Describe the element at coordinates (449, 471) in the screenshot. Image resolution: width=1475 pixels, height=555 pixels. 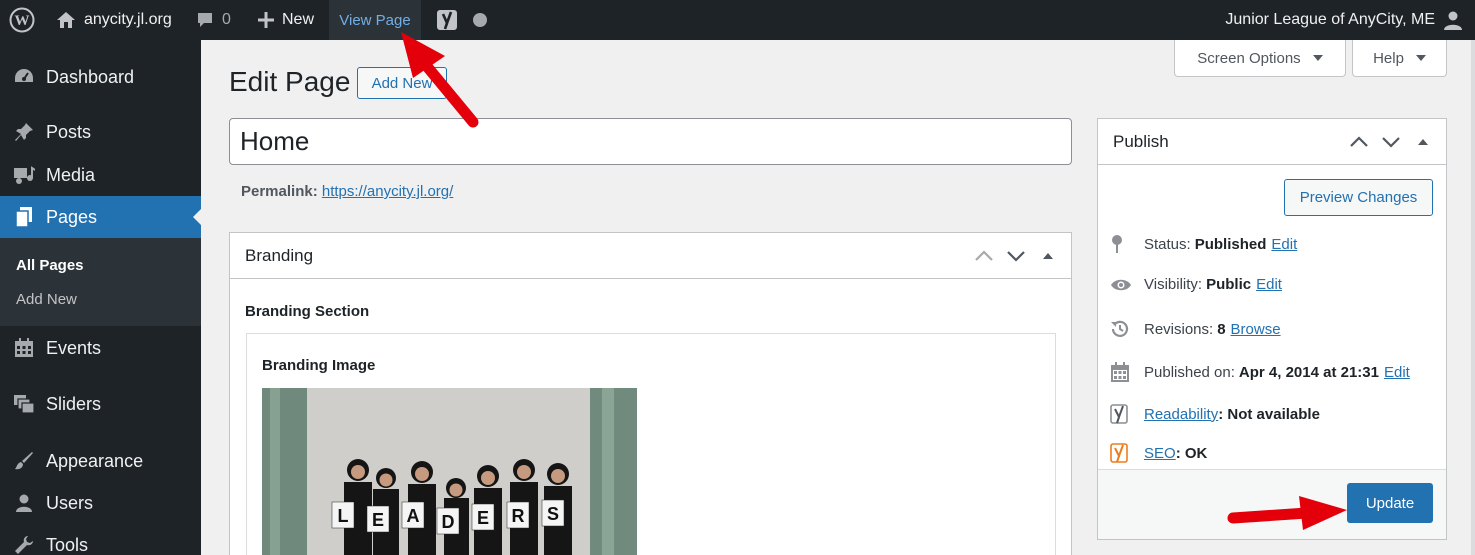
I see `branding-image: L E A D E R S` at that location.